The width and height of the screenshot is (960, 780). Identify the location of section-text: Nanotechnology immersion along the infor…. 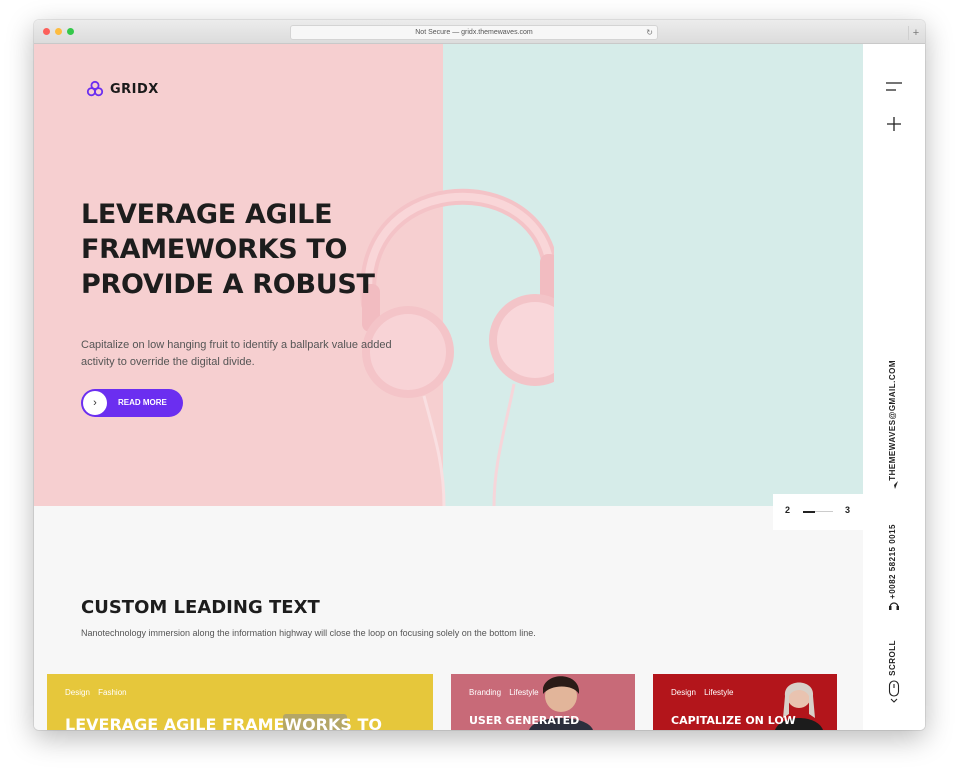
(308, 633).